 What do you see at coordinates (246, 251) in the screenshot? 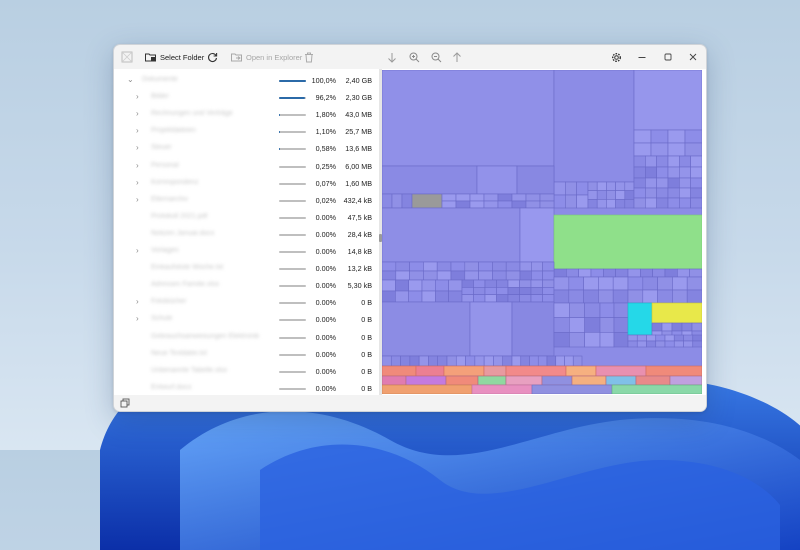
I see `tree-row: ›Vorlagen0.00%14,8 kB` at bounding box center [246, 251].